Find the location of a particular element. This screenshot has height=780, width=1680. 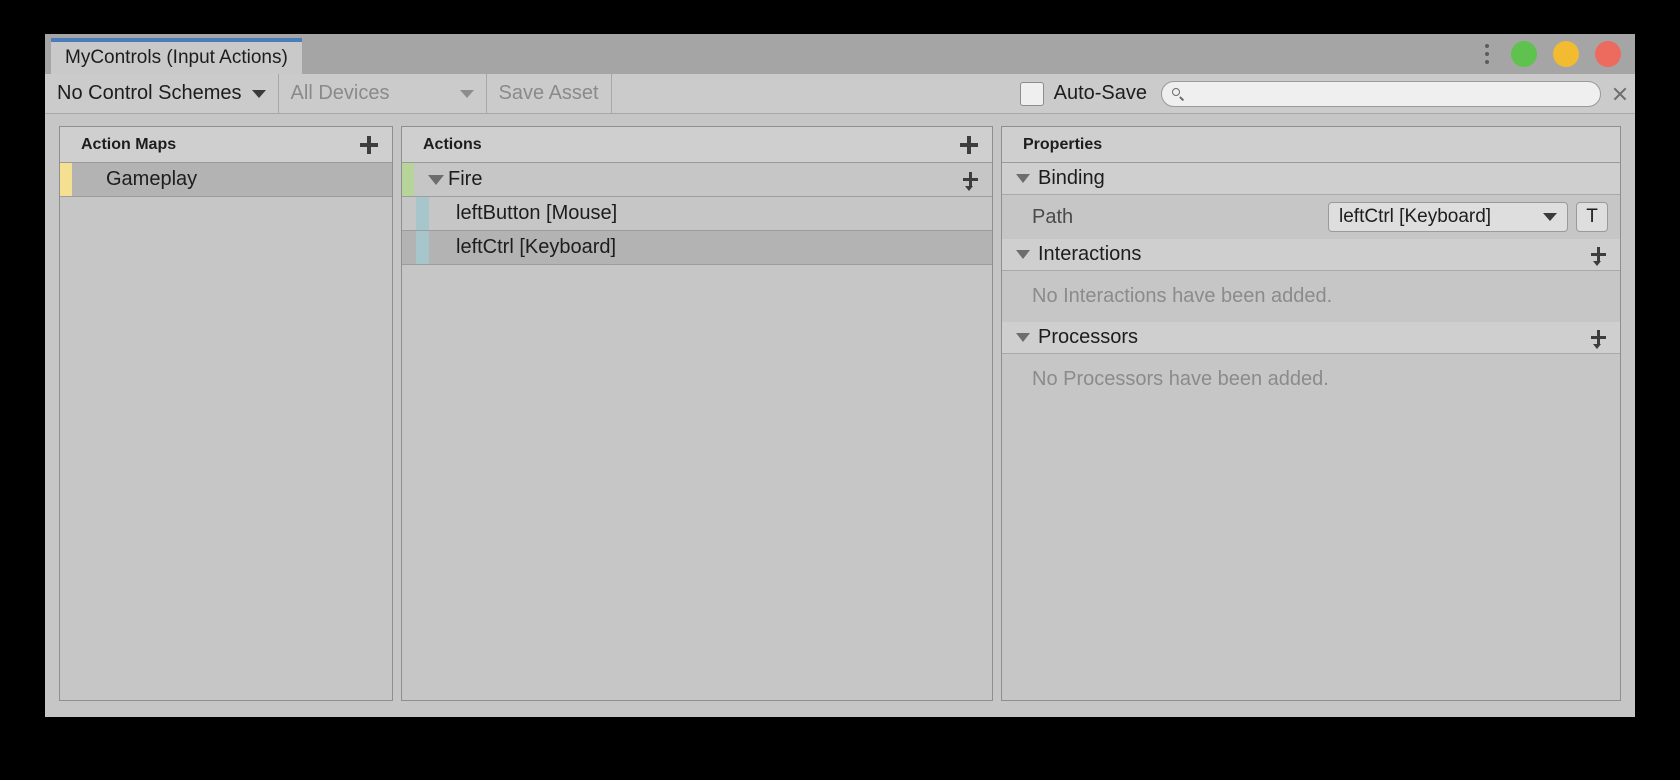

add-action-map-button is located at coordinates (369, 145).